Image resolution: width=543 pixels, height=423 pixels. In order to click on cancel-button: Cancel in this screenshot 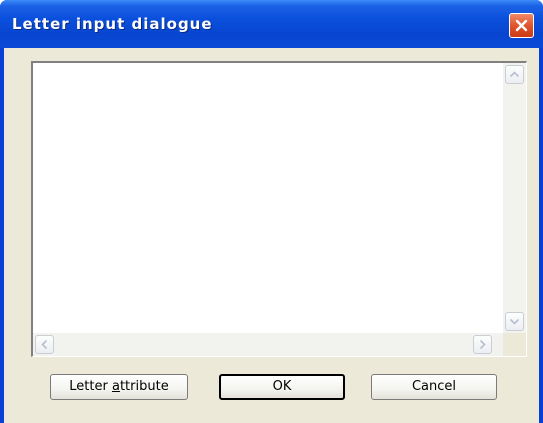, I will do `click(434, 387)`.